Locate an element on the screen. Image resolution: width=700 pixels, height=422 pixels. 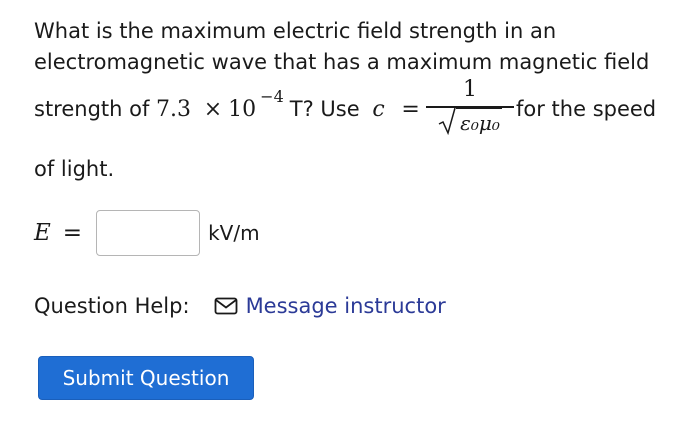
answer-equals-sign: = is located at coordinates (72, 233).